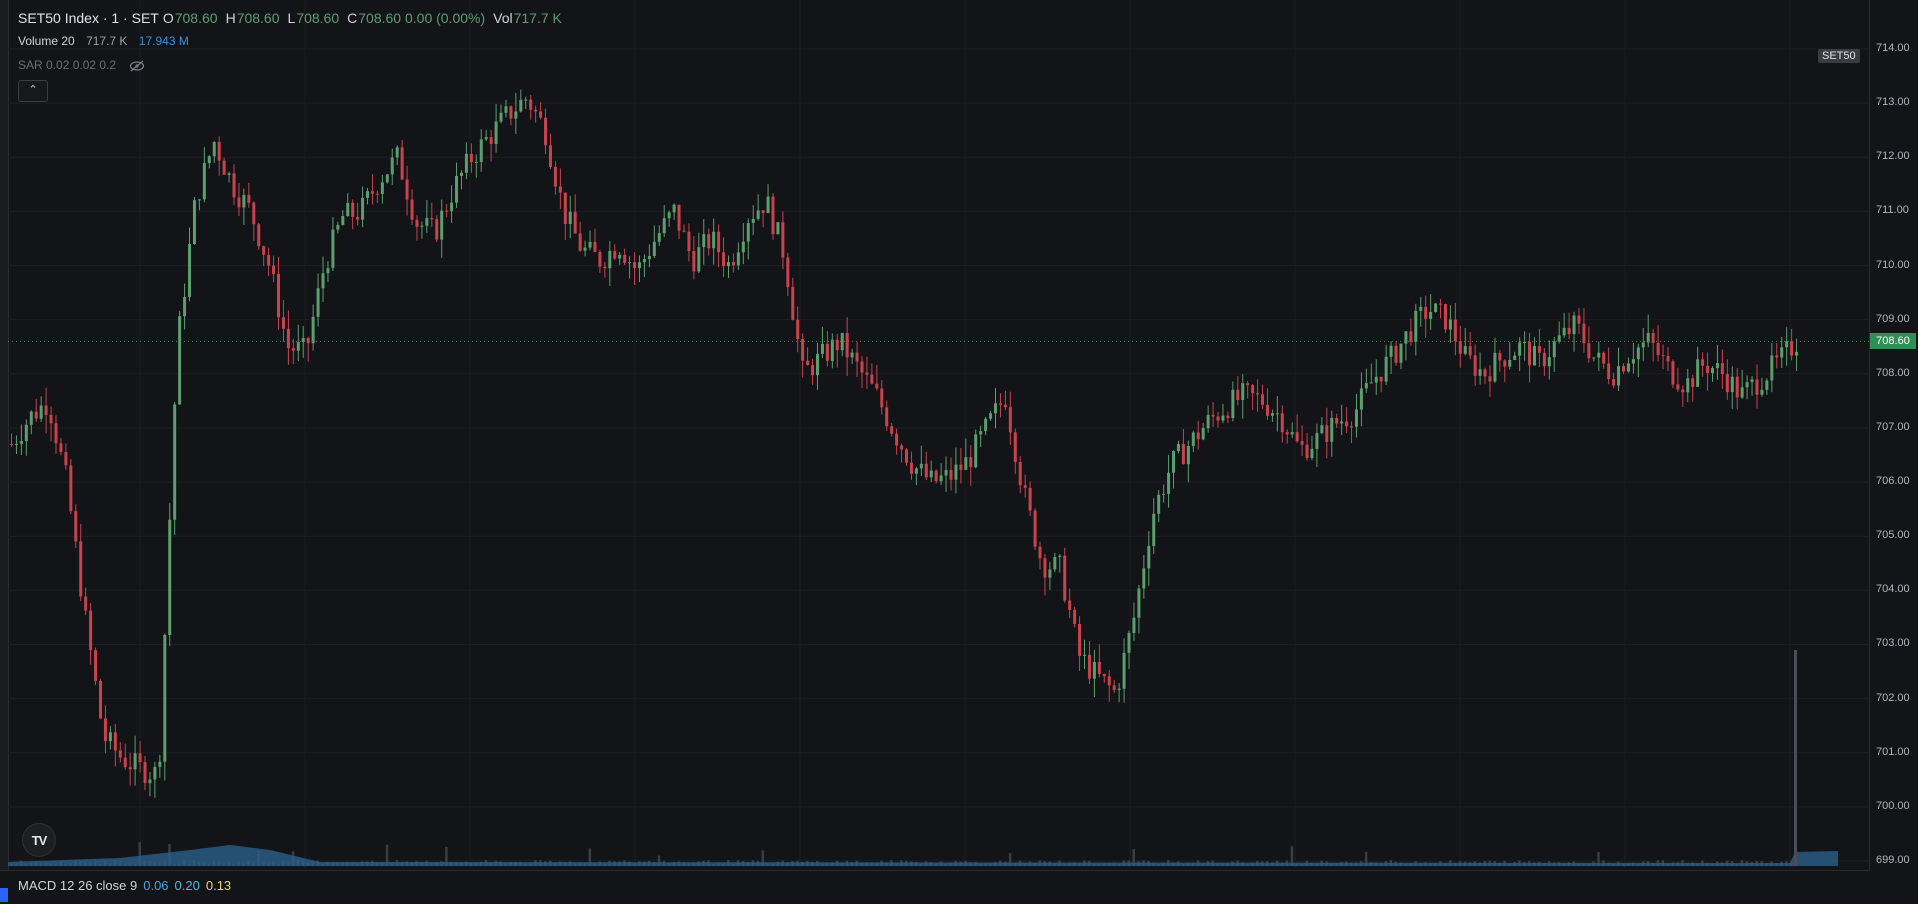 The height and width of the screenshot is (904, 1918). What do you see at coordinates (137, 66) in the screenshot?
I see `hidden-eye-icon` at bounding box center [137, 66].